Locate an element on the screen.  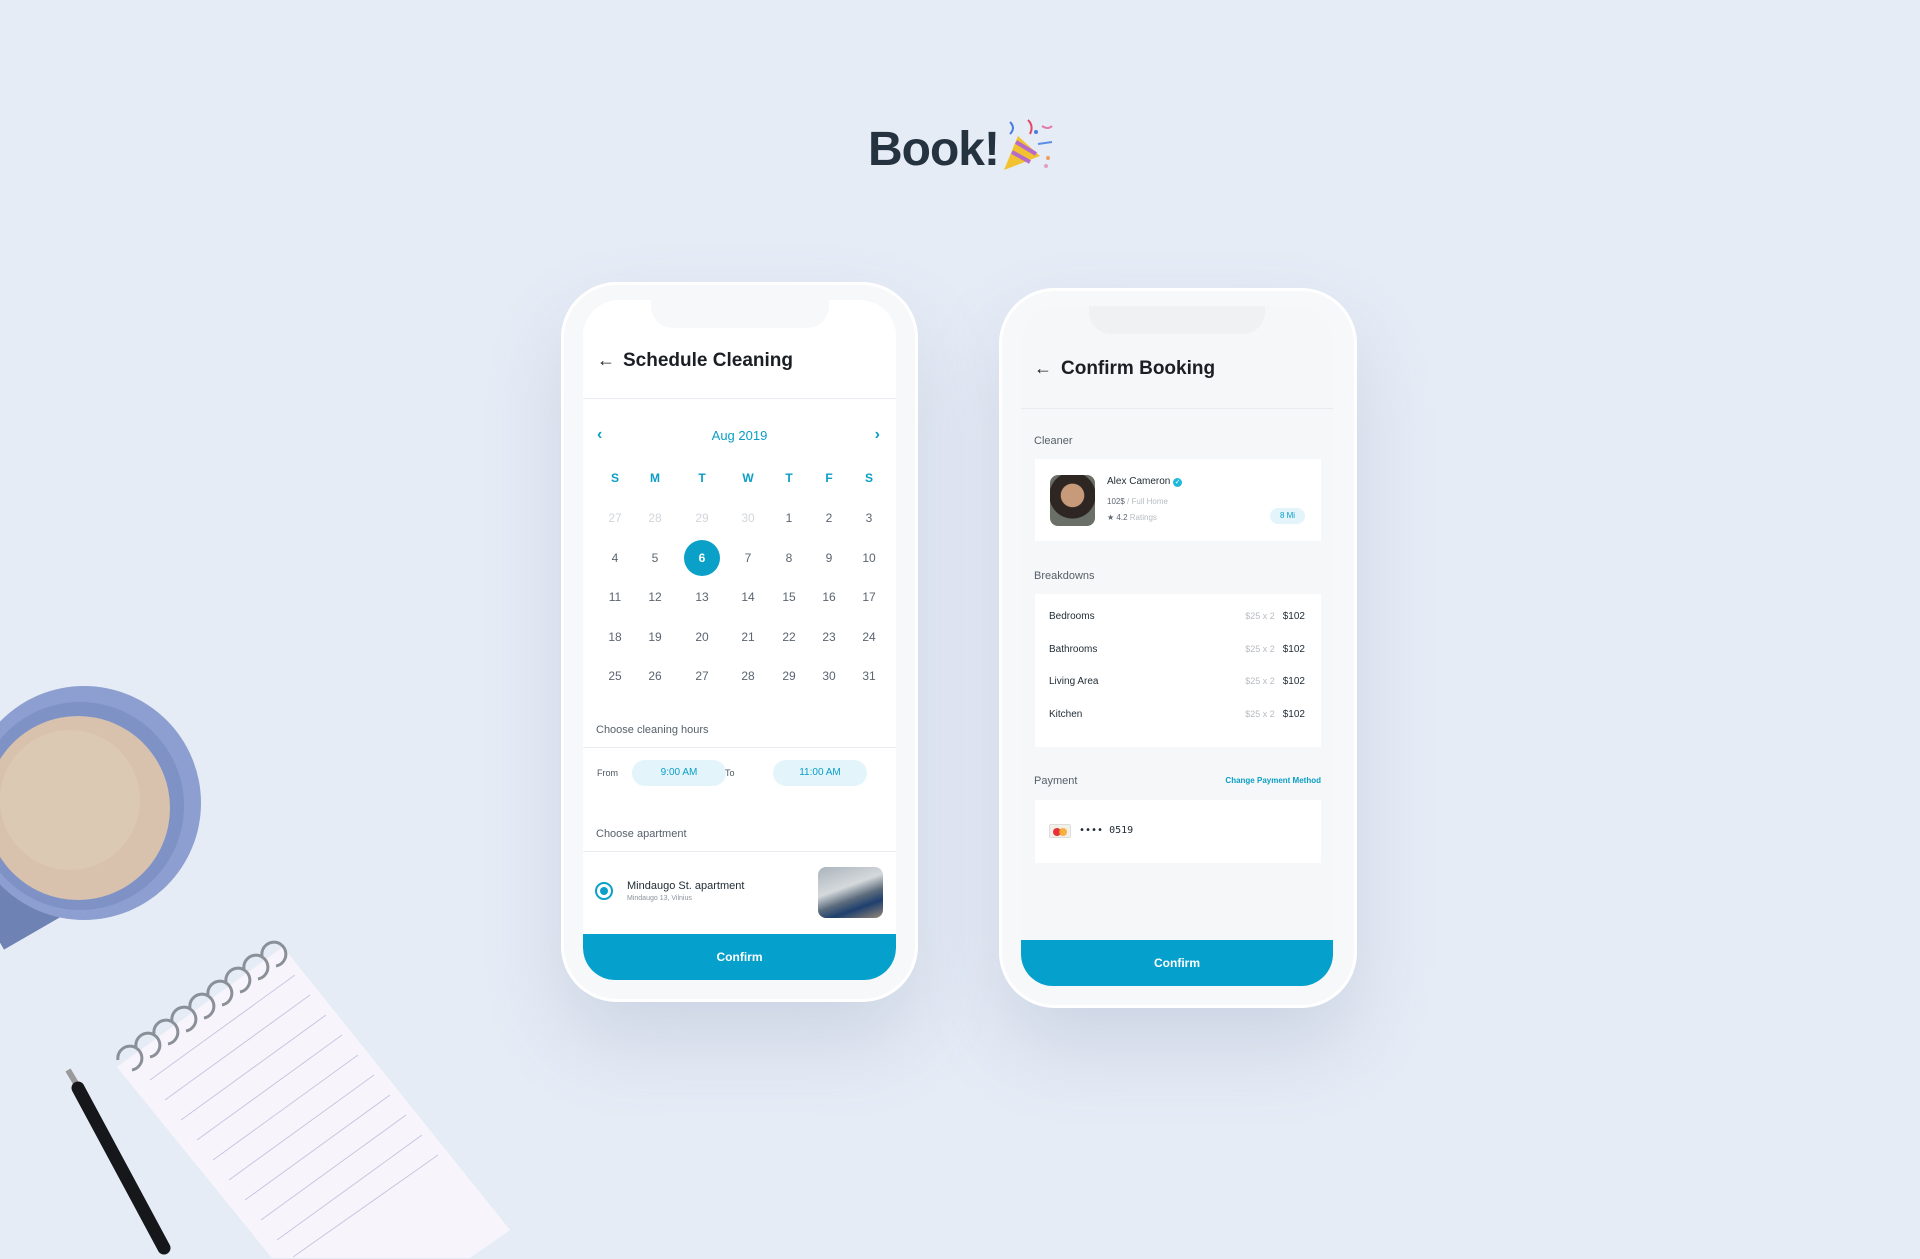
calendar-day: 31 is located at coordinates (869, 676).